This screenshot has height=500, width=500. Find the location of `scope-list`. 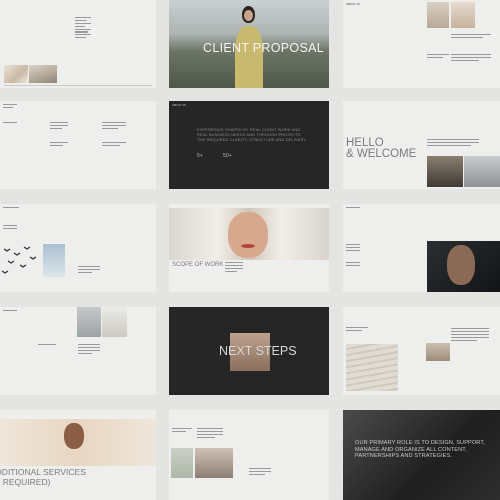

scope-list is located at coordinates (234, 268).